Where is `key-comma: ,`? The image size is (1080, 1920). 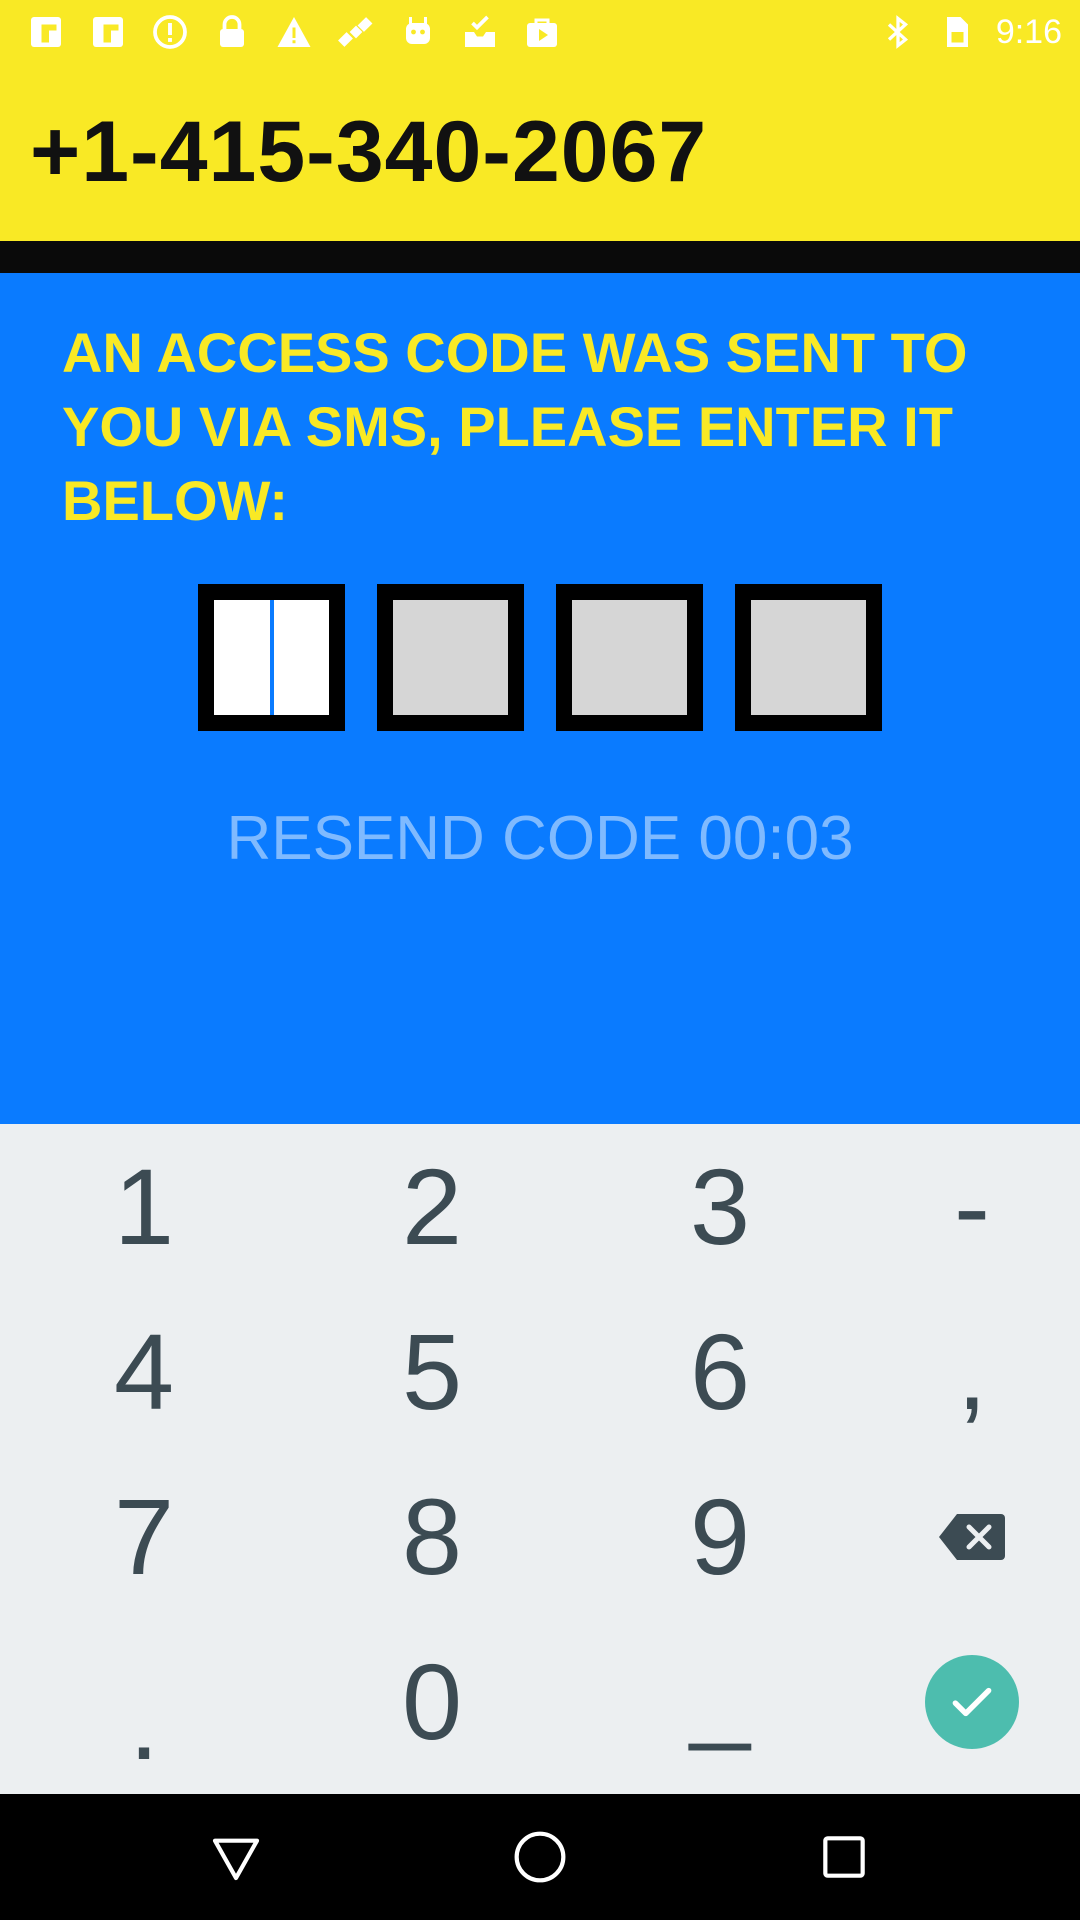
key-comma: , is located at coordinates (971, 1371).